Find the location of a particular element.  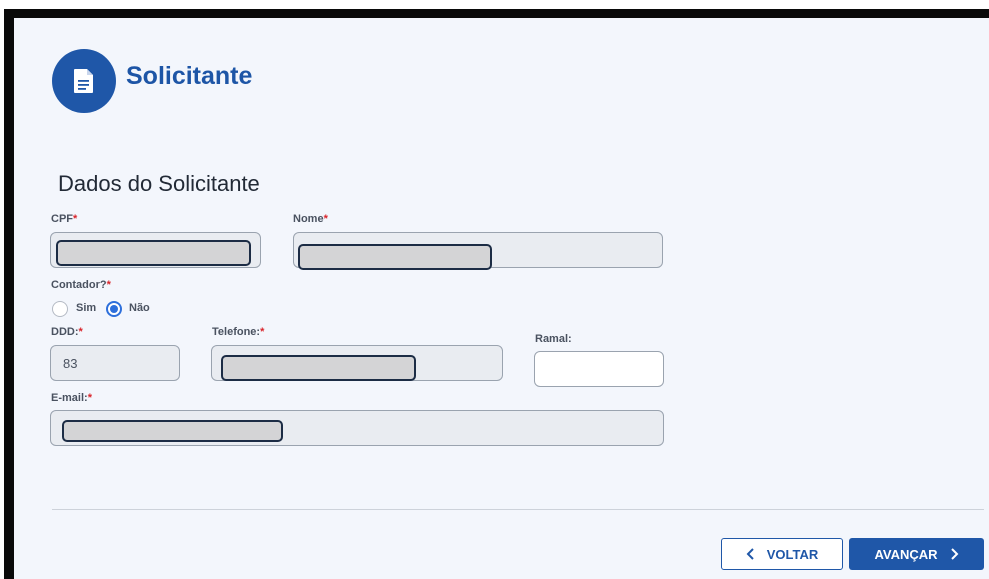

page-title: Solicitante is located at coordinates (189, 76).